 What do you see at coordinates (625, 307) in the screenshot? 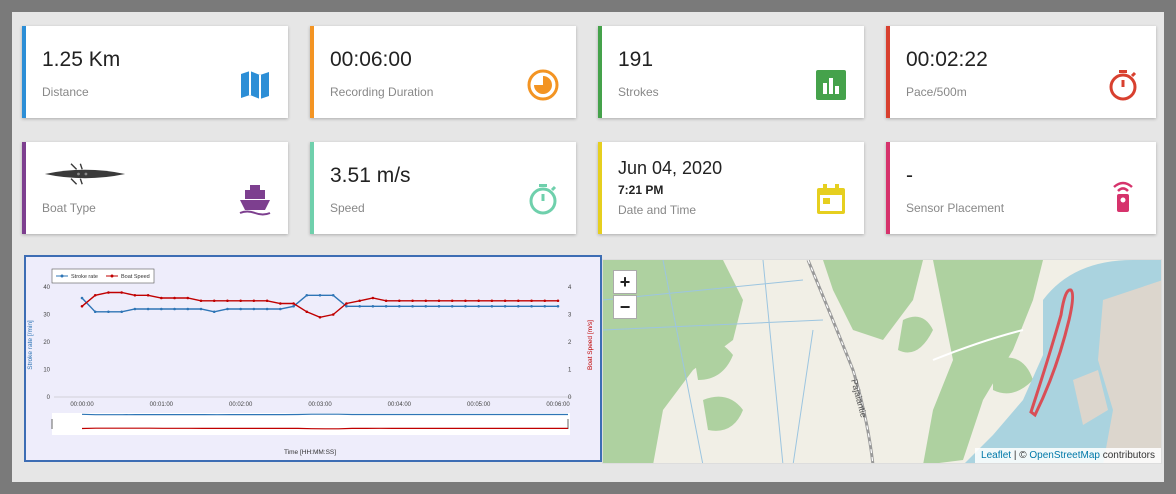
I see `zoom-out-button: −` at bounding box center [625, 307].